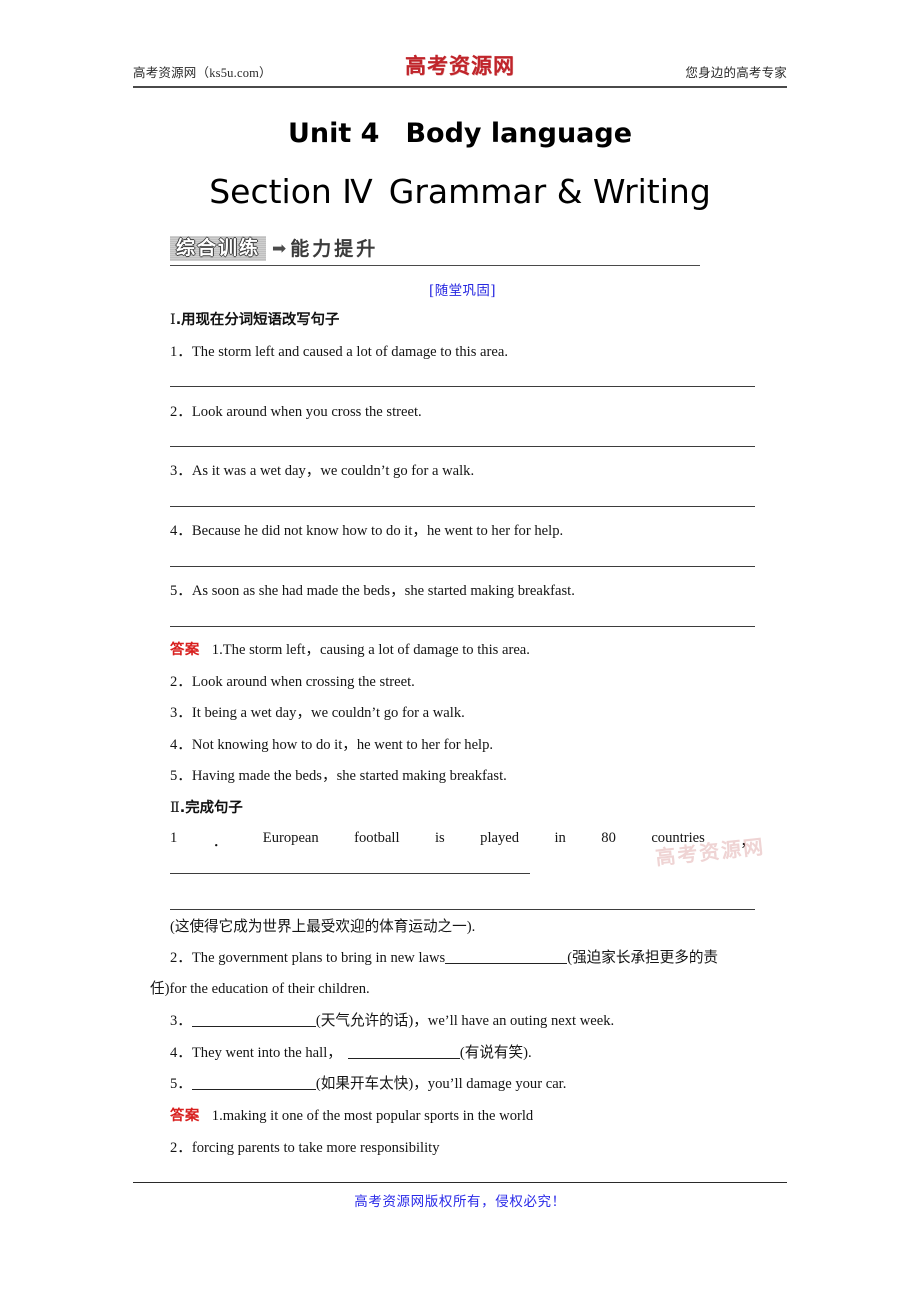 The height and width of the screenshot is (1302, 920). What do you see at coordinates (202, 73) in the screenshot?
I see `header-site-name: 高考资源网（ks5u.com）` at bounding box center [202, 73].